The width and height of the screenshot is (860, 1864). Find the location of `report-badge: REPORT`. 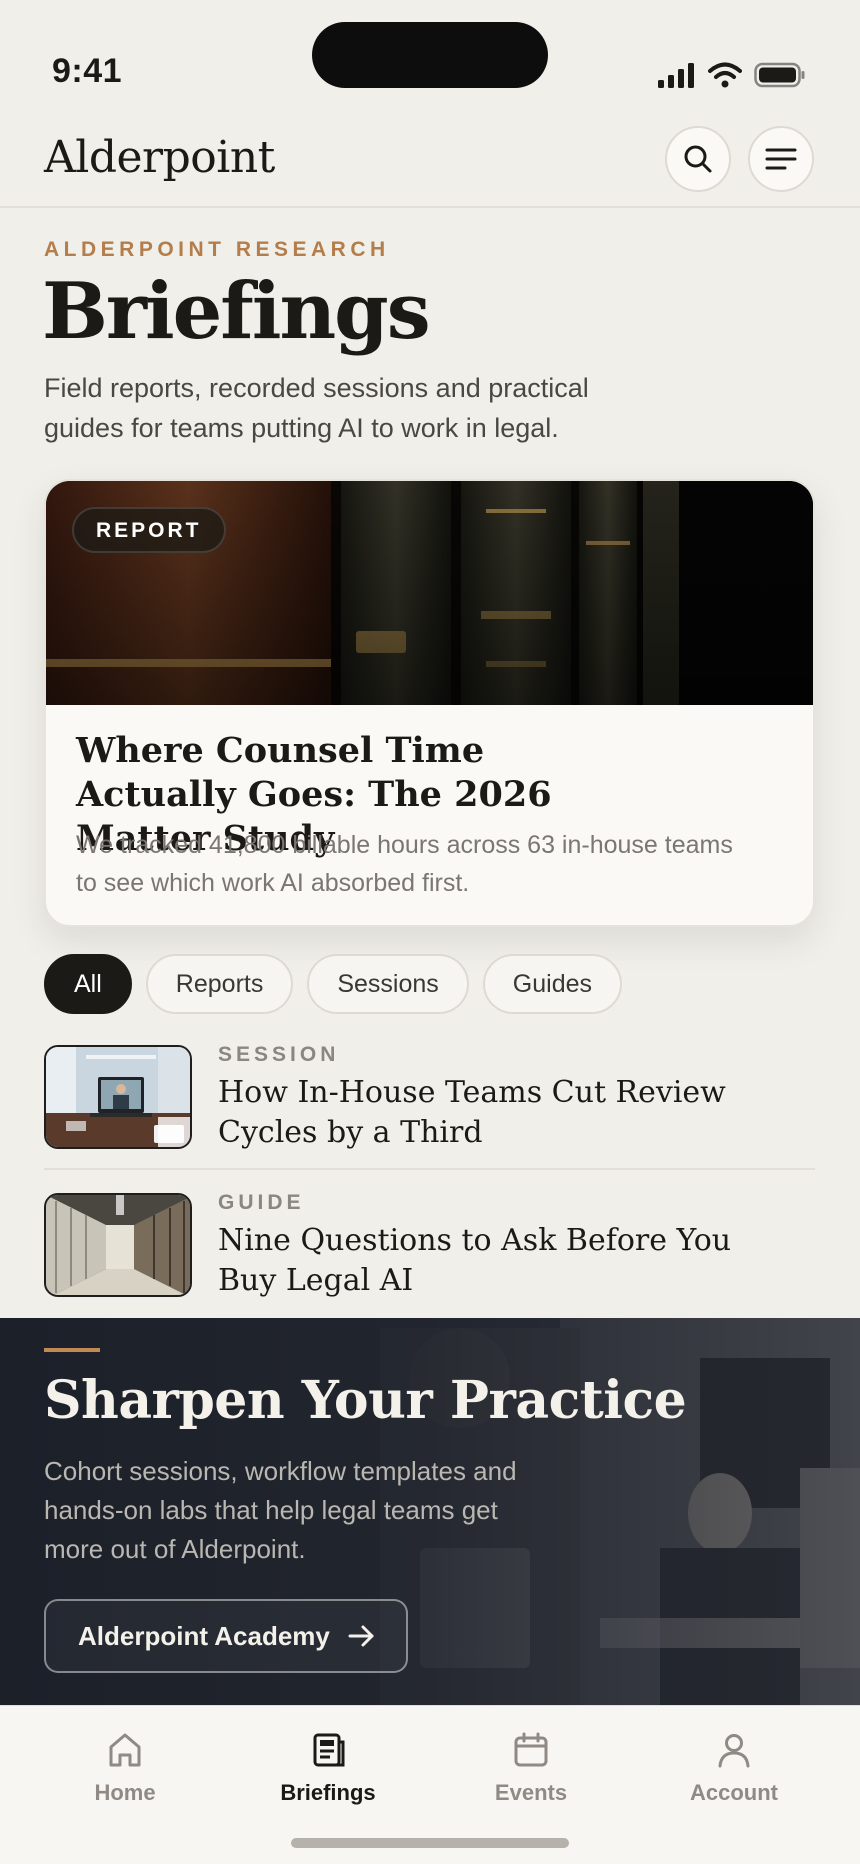

report-badge: REPORT is located at coordinates (149, 530).